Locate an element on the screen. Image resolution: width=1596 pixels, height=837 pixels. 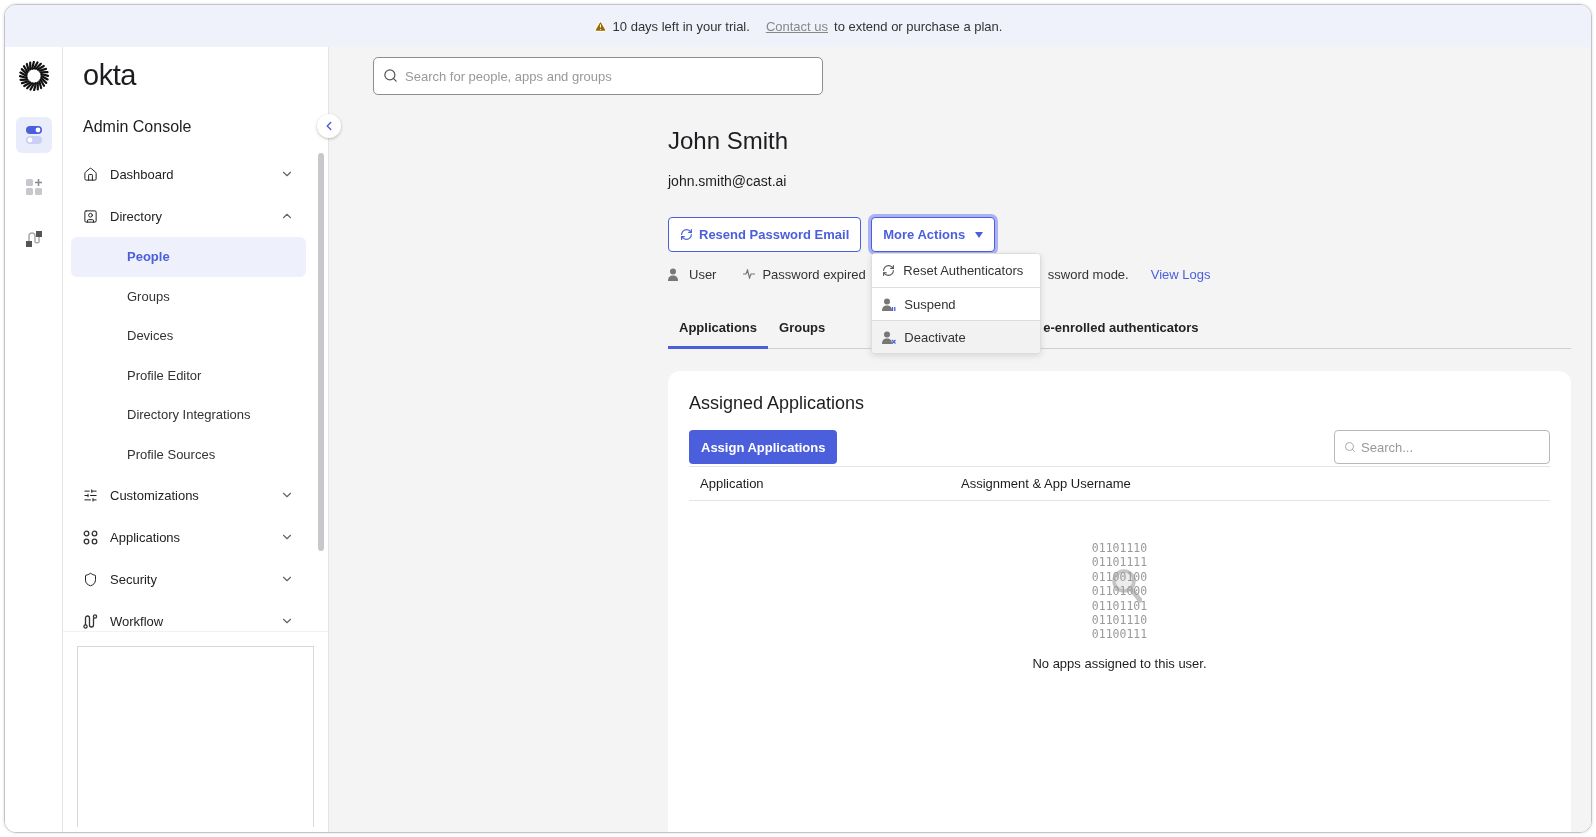
nav-subitem: Profile Editor is located at coordinates (188, 375).